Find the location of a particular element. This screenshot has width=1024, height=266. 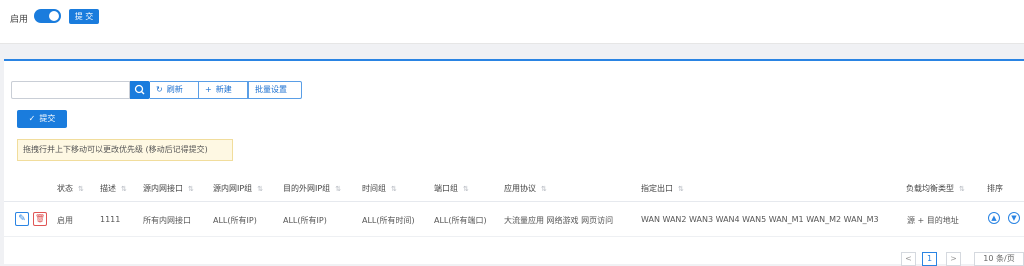

col-port: 端口组 ⇅ is located at coordinates (451, 188).